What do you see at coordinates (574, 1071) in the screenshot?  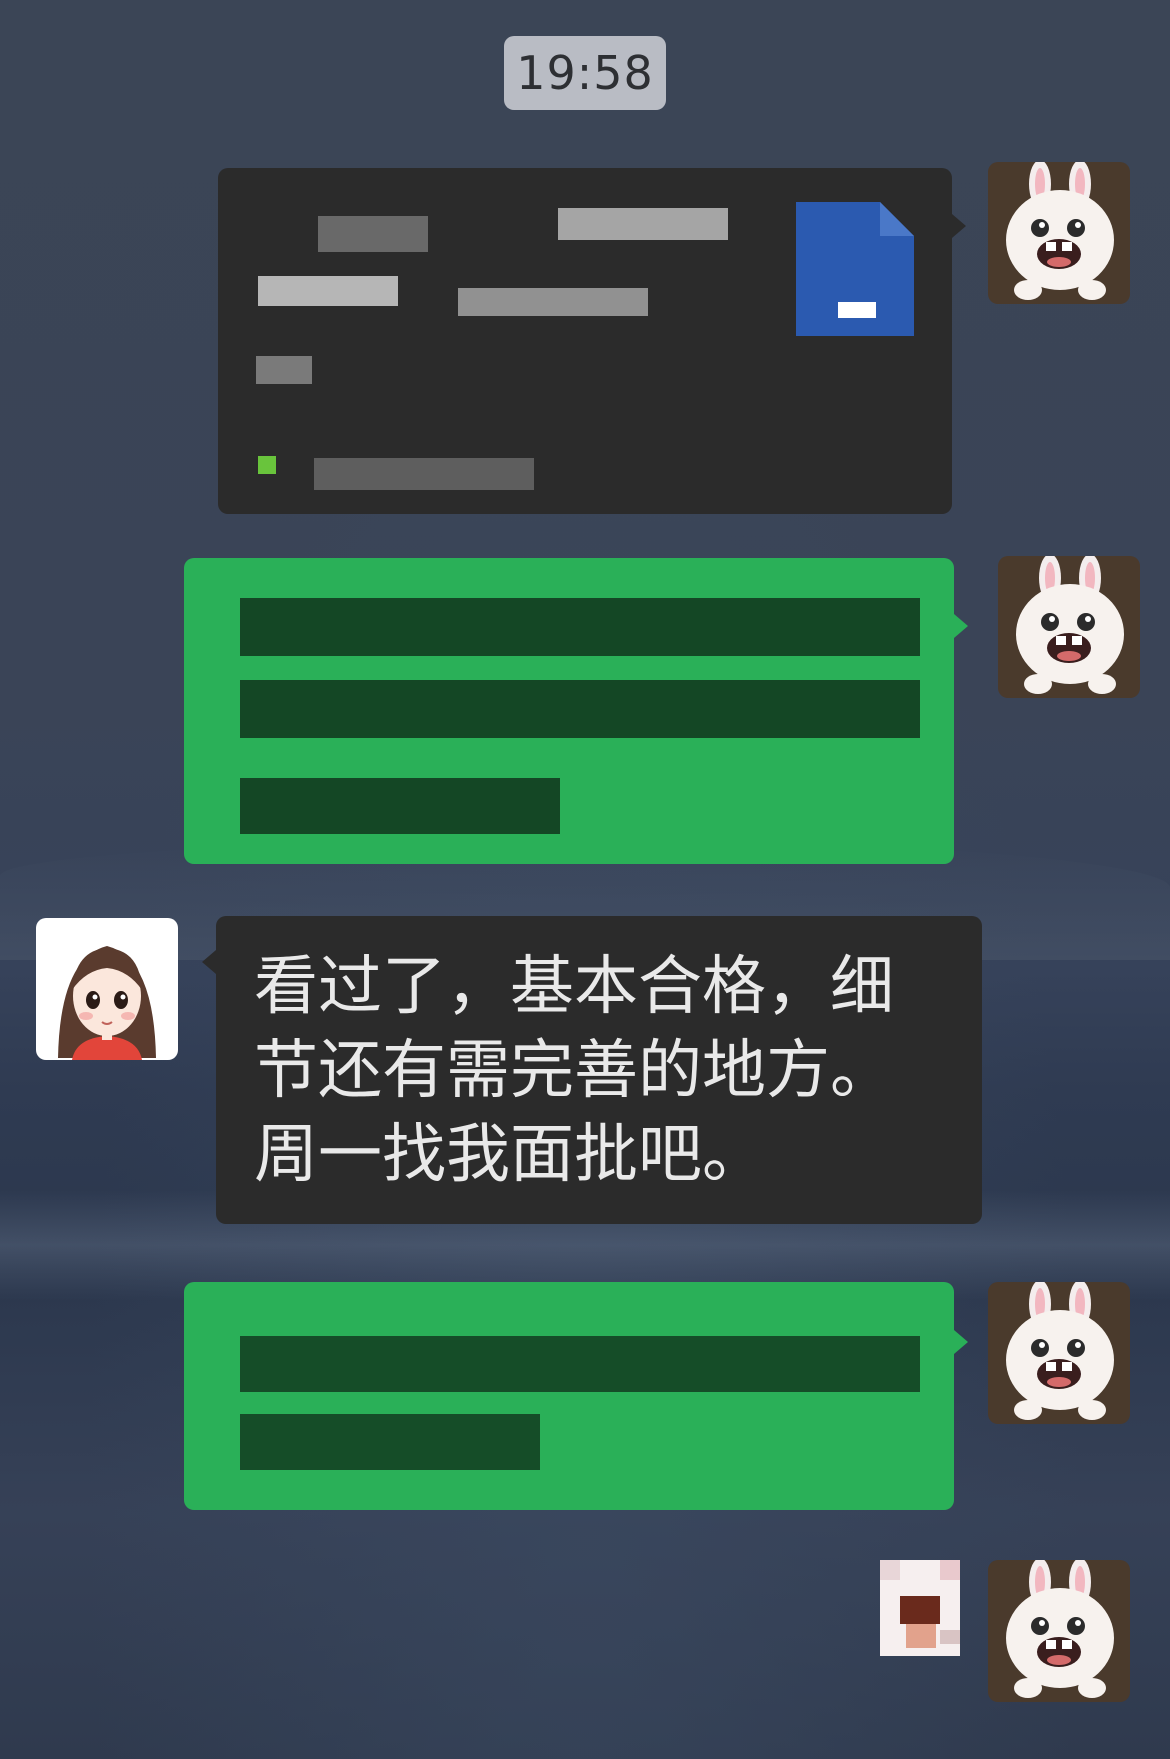 I see `incoming-message-text: 看过了，基本合格，细节还有需完善的地方。周一找我面批吧。` at bounding box center [574, 1071].